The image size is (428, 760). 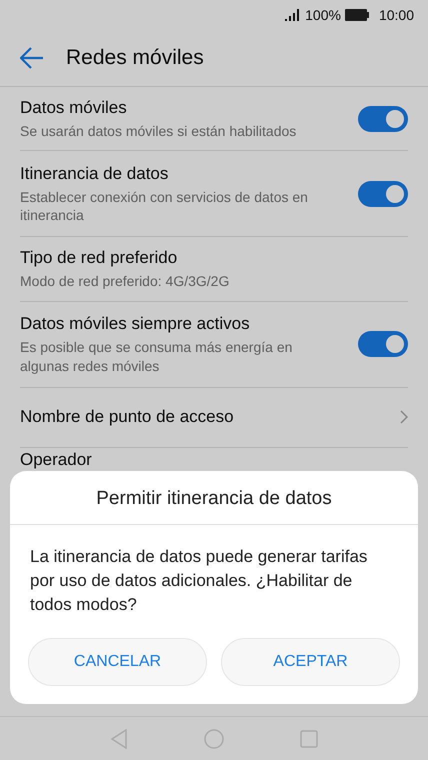 What do you see at coordinates (117, 662) in the screenshot?
I see `cancel-button: CANCELAR` at bounding box center [117, 662].